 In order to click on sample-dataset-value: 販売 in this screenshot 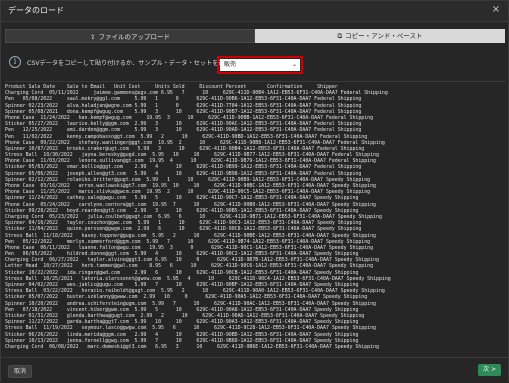, I will do `click(230, 64)`.